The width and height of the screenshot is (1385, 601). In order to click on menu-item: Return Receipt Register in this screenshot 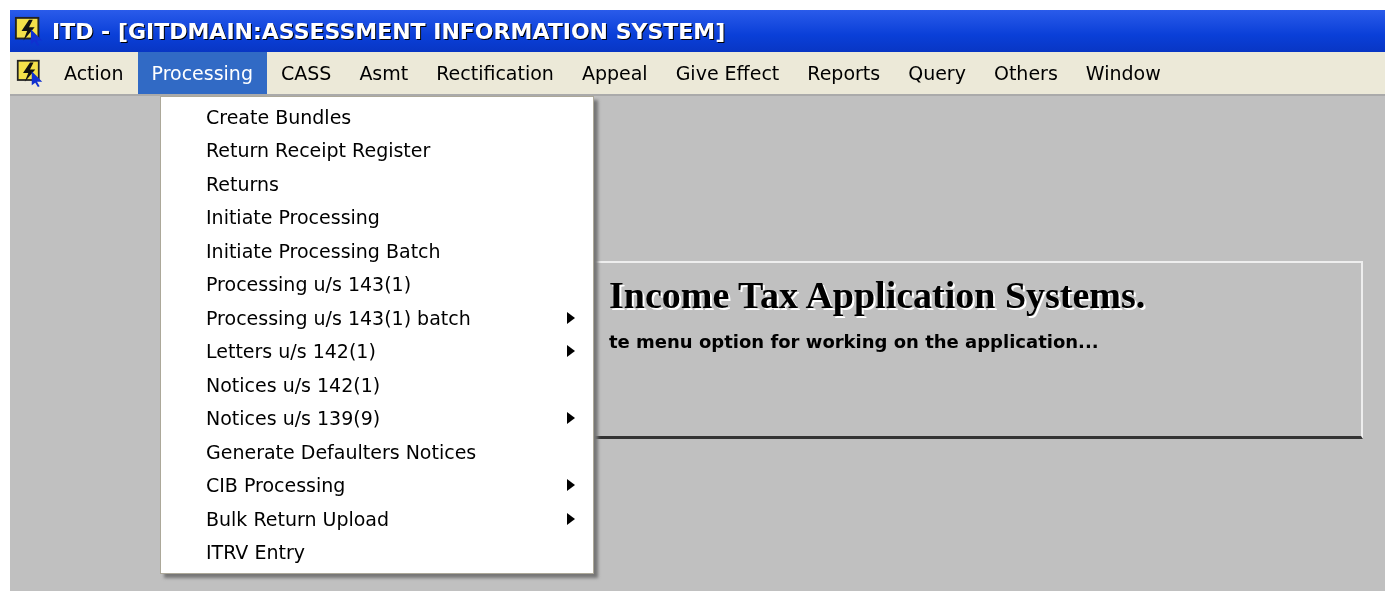, I will do `click(377, 150)`.